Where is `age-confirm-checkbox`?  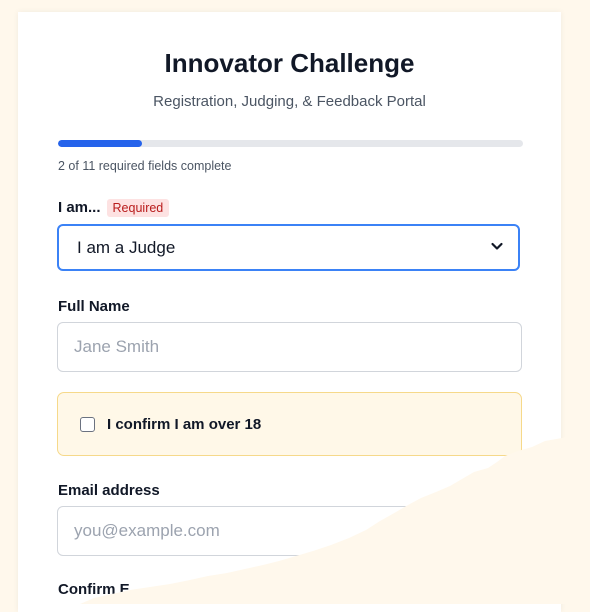 age-confirm-checkbox is located at coordinates (87, 424).